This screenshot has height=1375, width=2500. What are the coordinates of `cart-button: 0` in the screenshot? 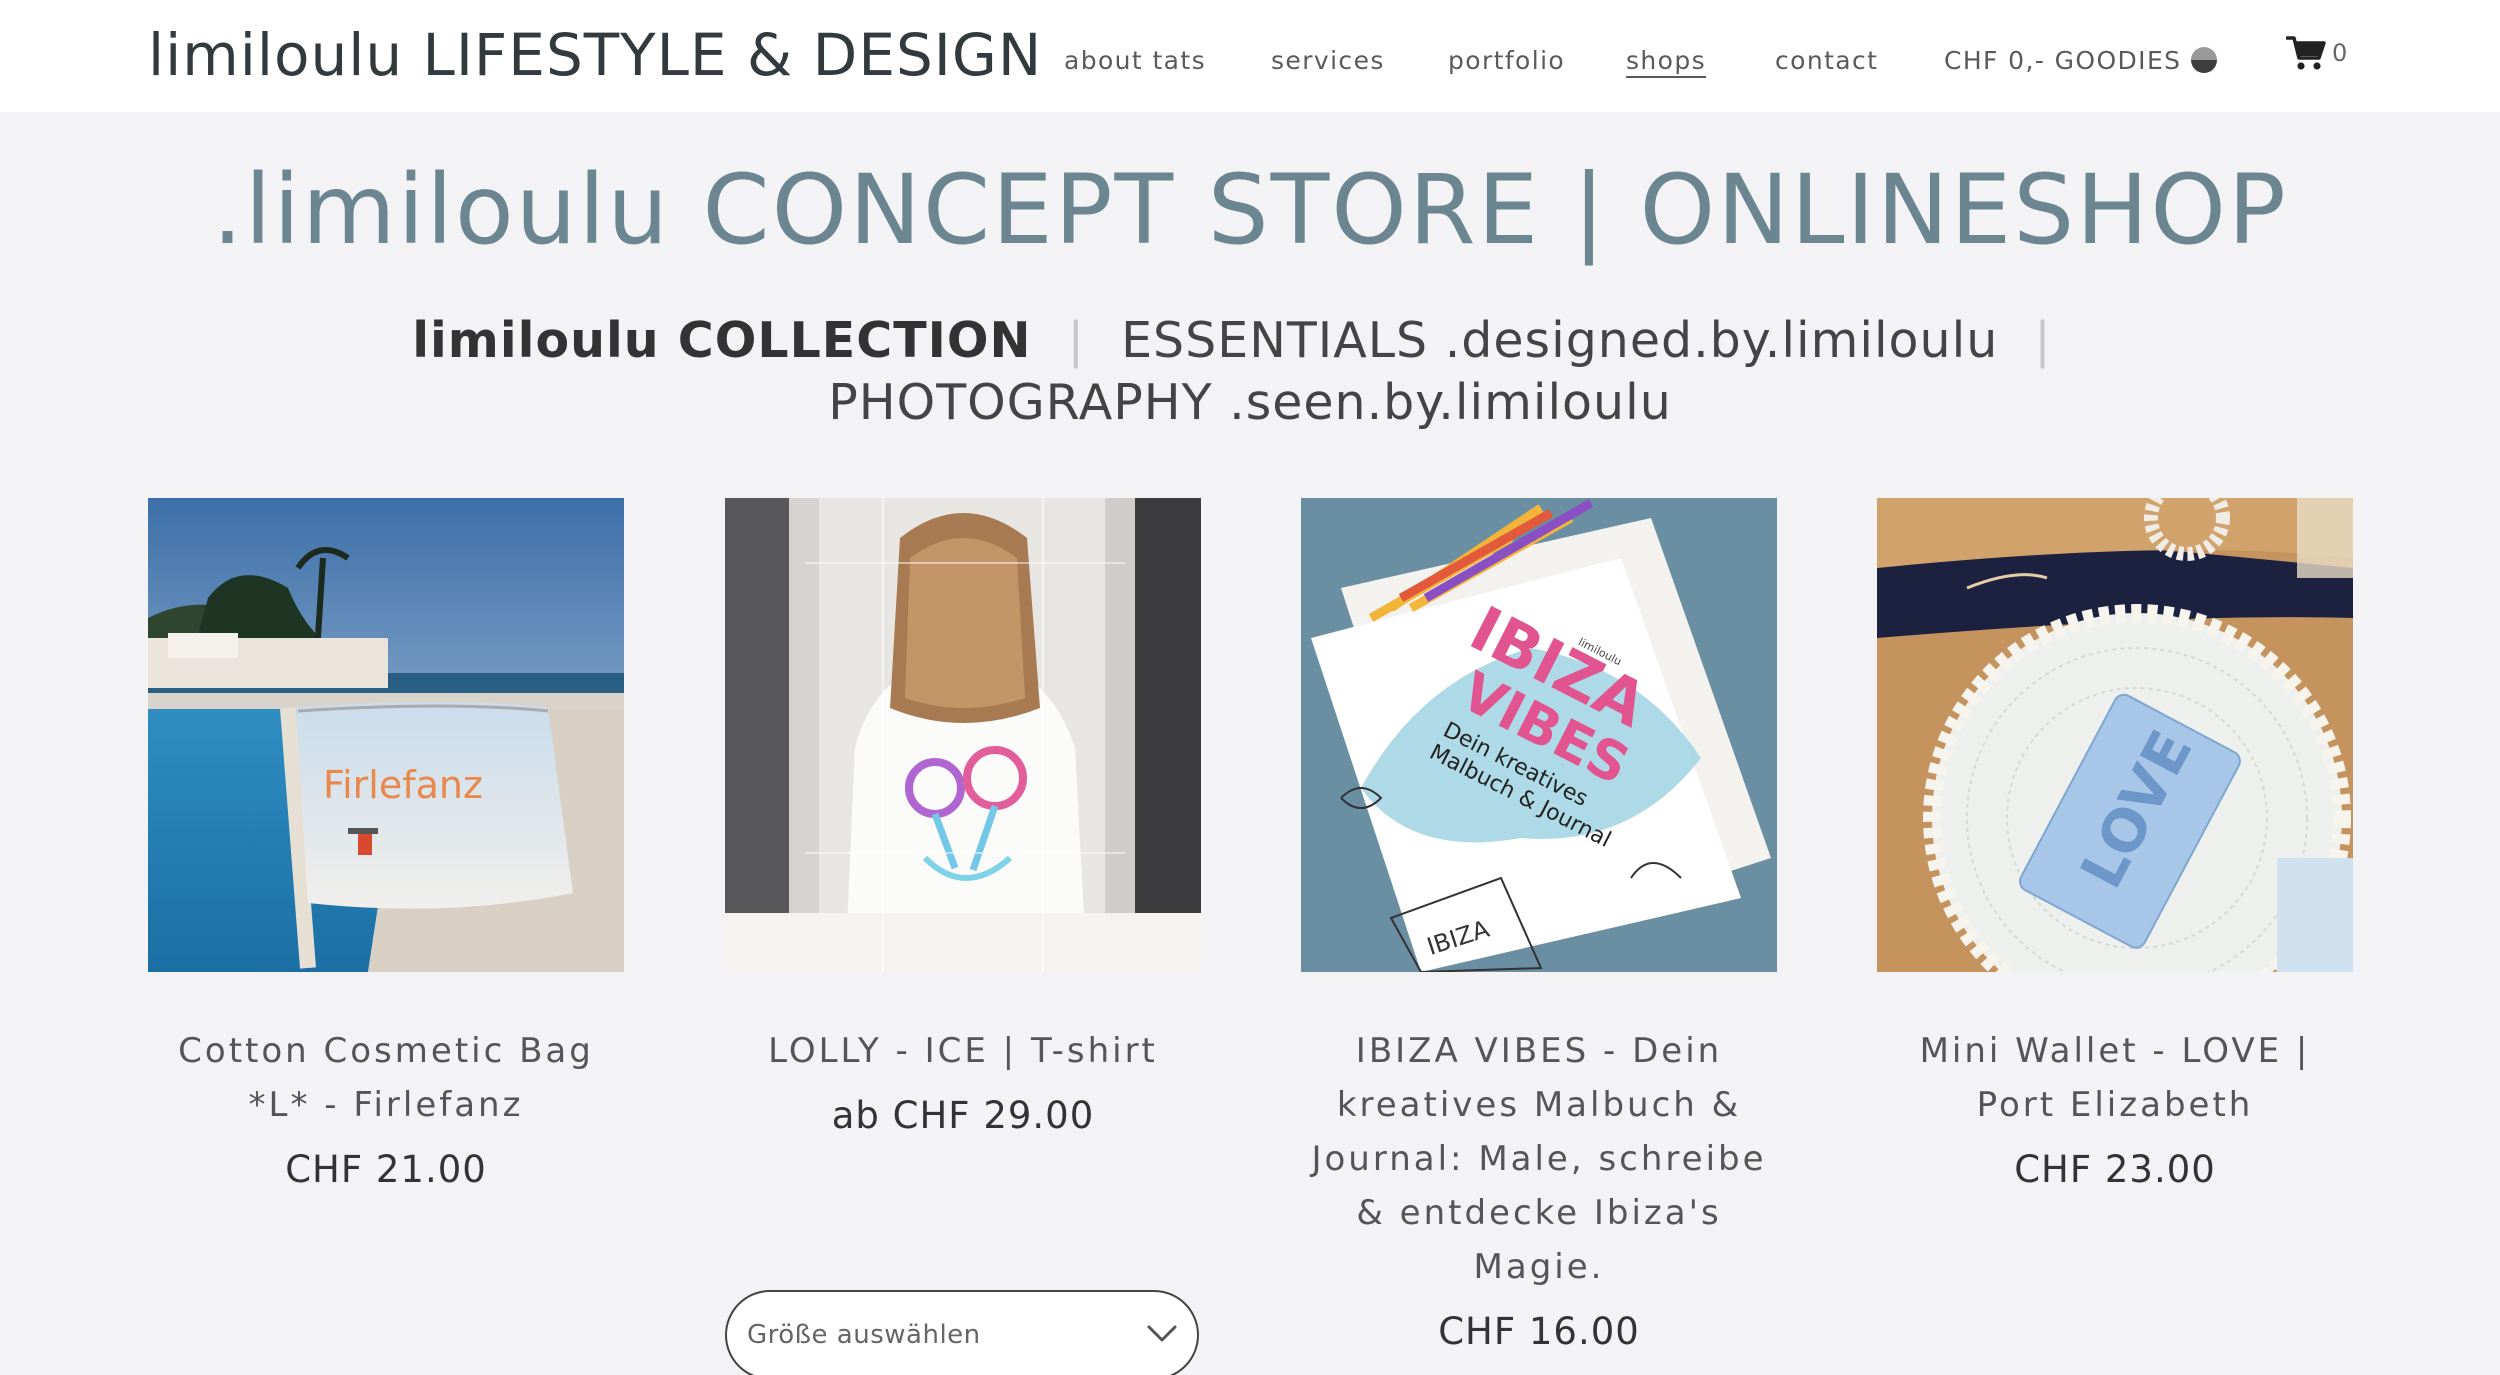 It's located at (2316, 53).